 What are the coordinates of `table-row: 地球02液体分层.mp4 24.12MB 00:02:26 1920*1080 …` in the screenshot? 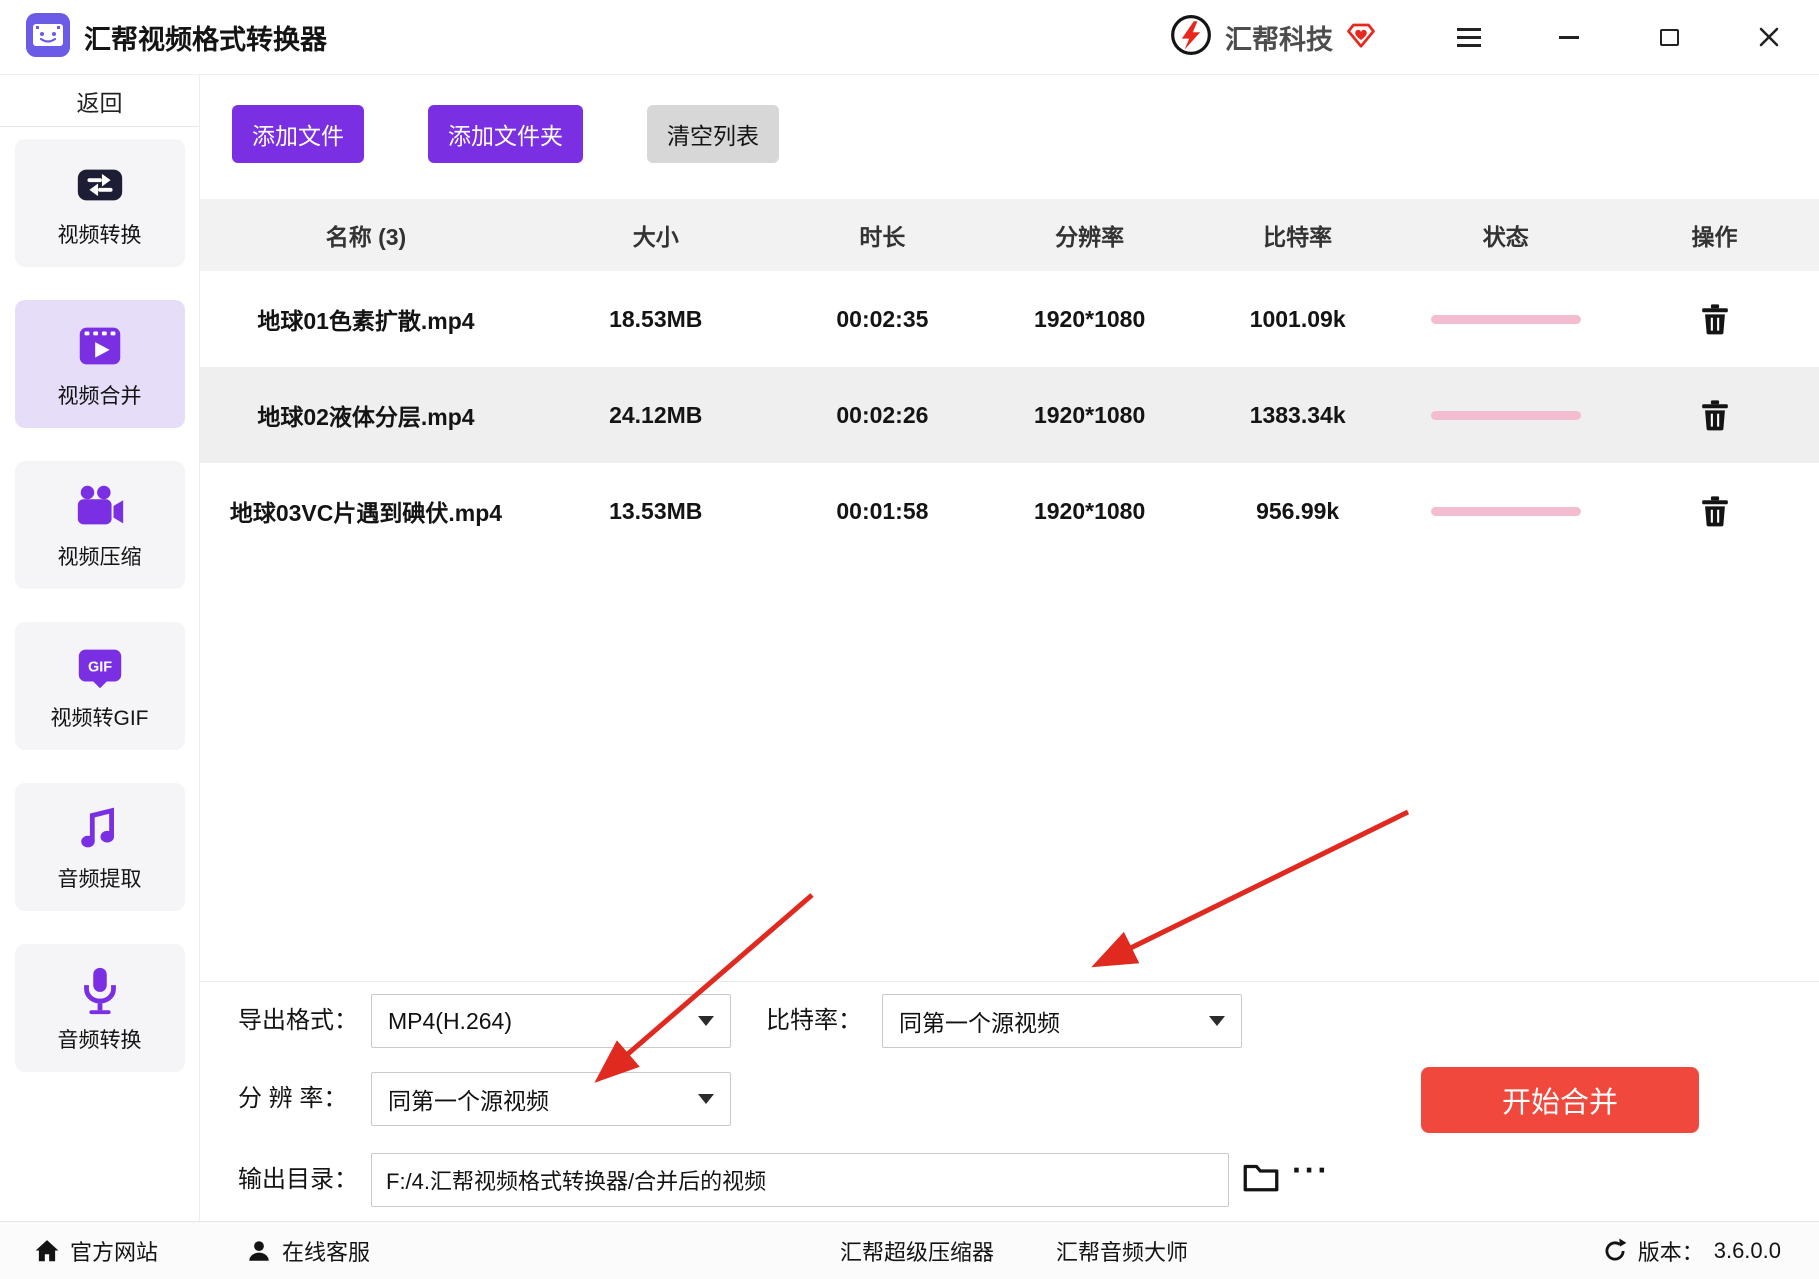 It's located at (1009, 415).